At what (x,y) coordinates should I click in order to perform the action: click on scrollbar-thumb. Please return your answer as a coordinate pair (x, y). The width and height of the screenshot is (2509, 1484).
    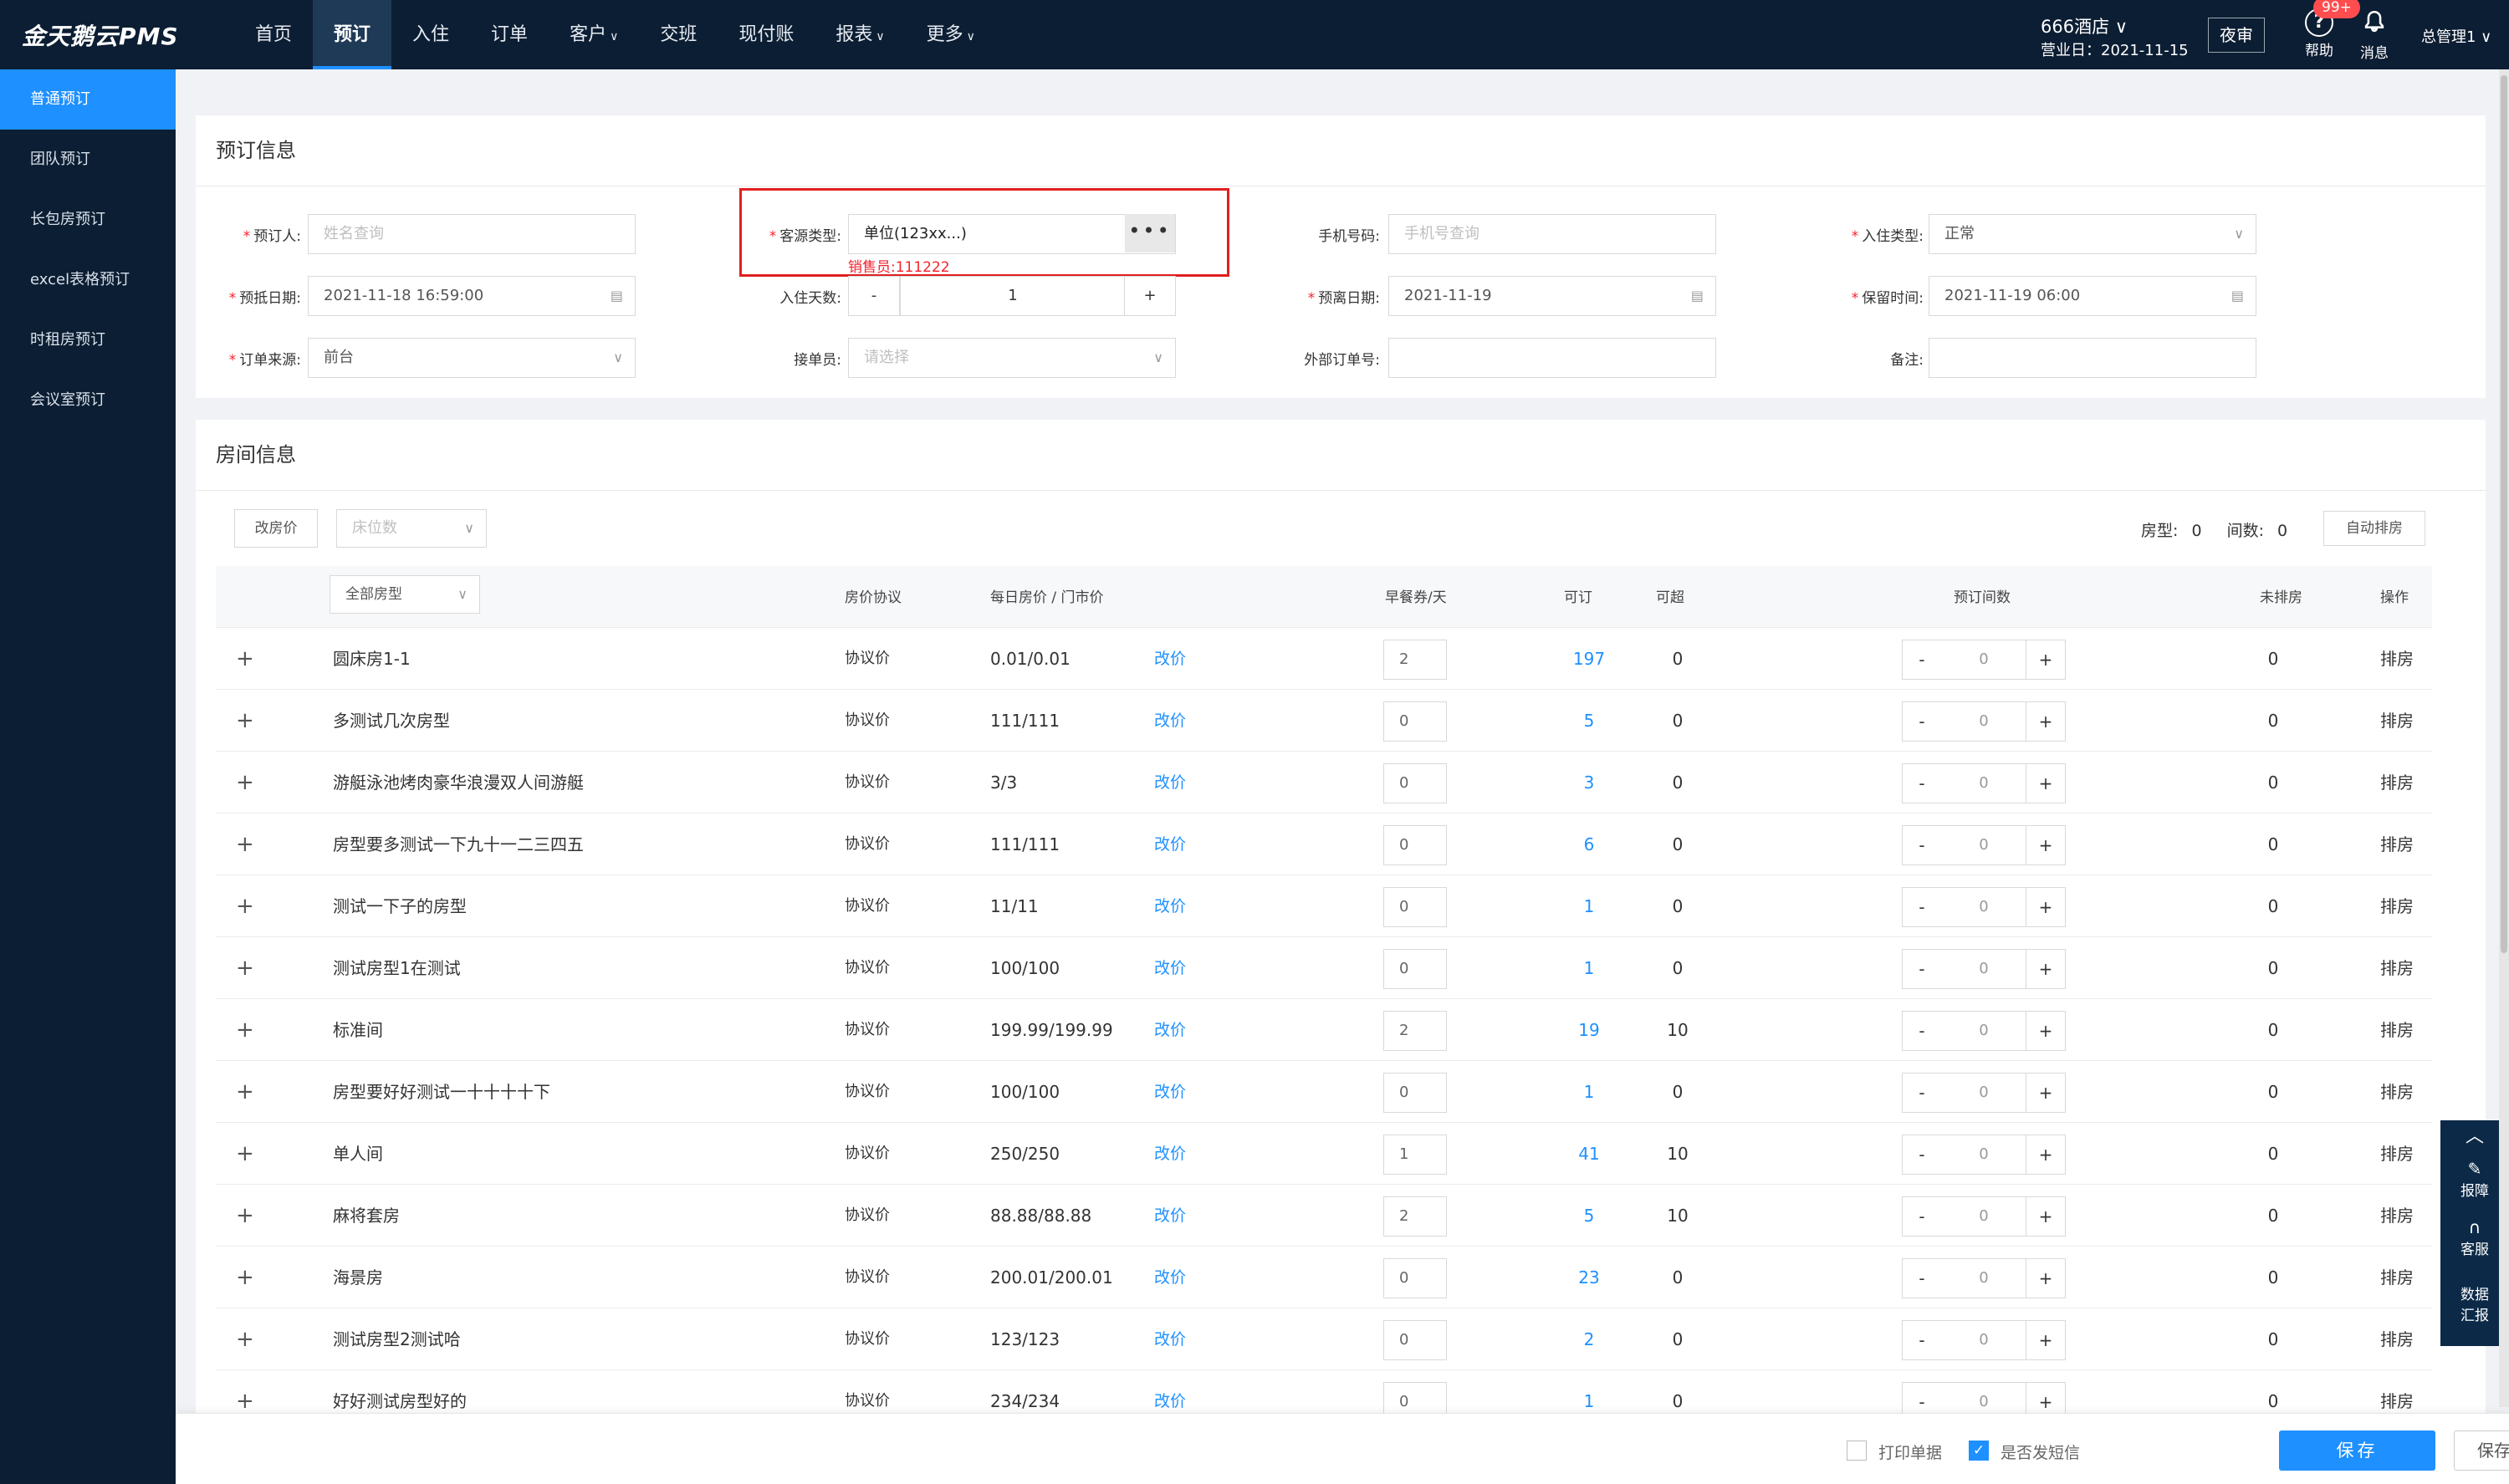
    Looking at the image, I should click on (2504, 514).